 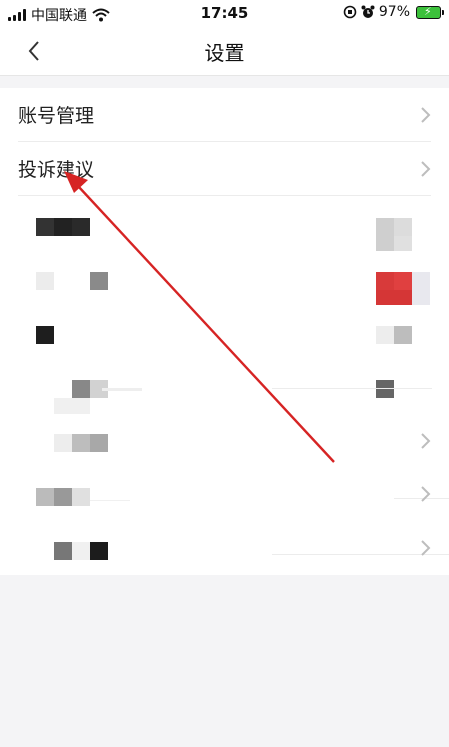 I want to click on page-title: 设置, so click(x=224, y=53).